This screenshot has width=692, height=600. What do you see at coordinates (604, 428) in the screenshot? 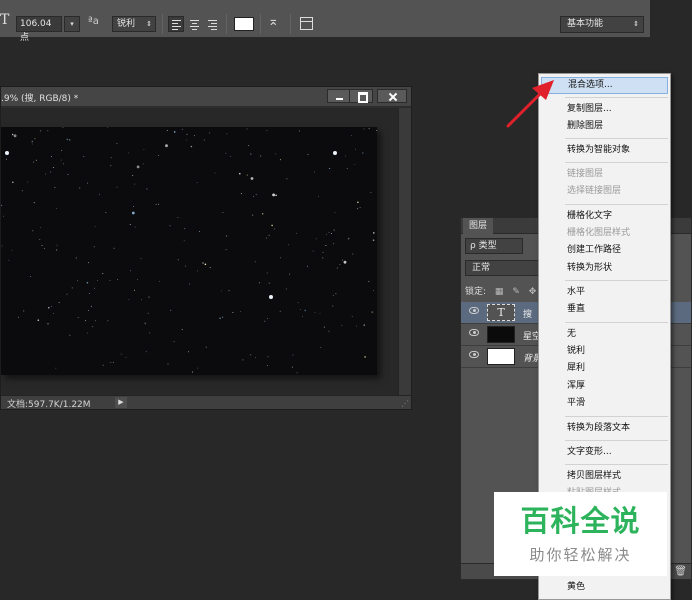
I see `menu-item: 转换为段落文本` at bounding box center [604, 428].